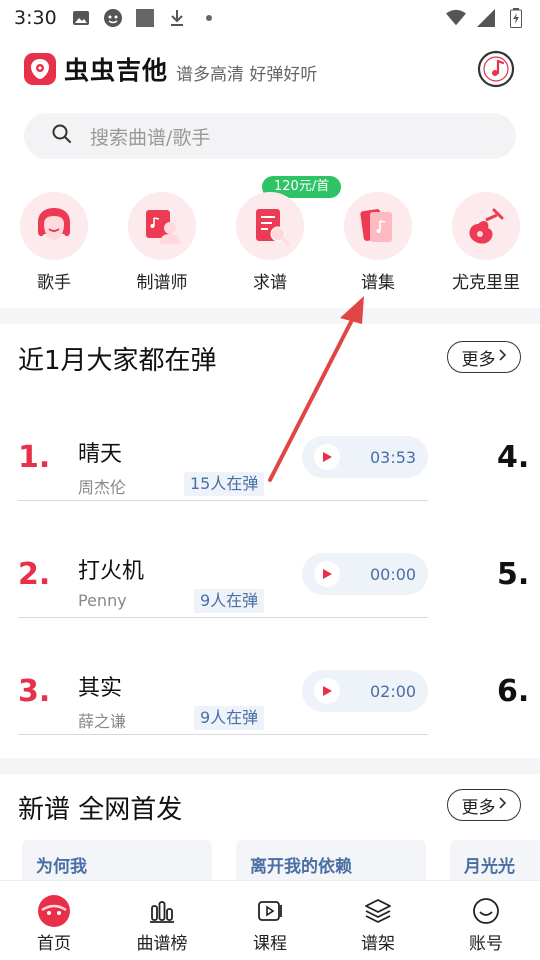 The width and height of the screenshot is (540, 960). Describe the element at coordinates (513, 691) in the screenshot. I see `next-column-rank: 6.` at that location.